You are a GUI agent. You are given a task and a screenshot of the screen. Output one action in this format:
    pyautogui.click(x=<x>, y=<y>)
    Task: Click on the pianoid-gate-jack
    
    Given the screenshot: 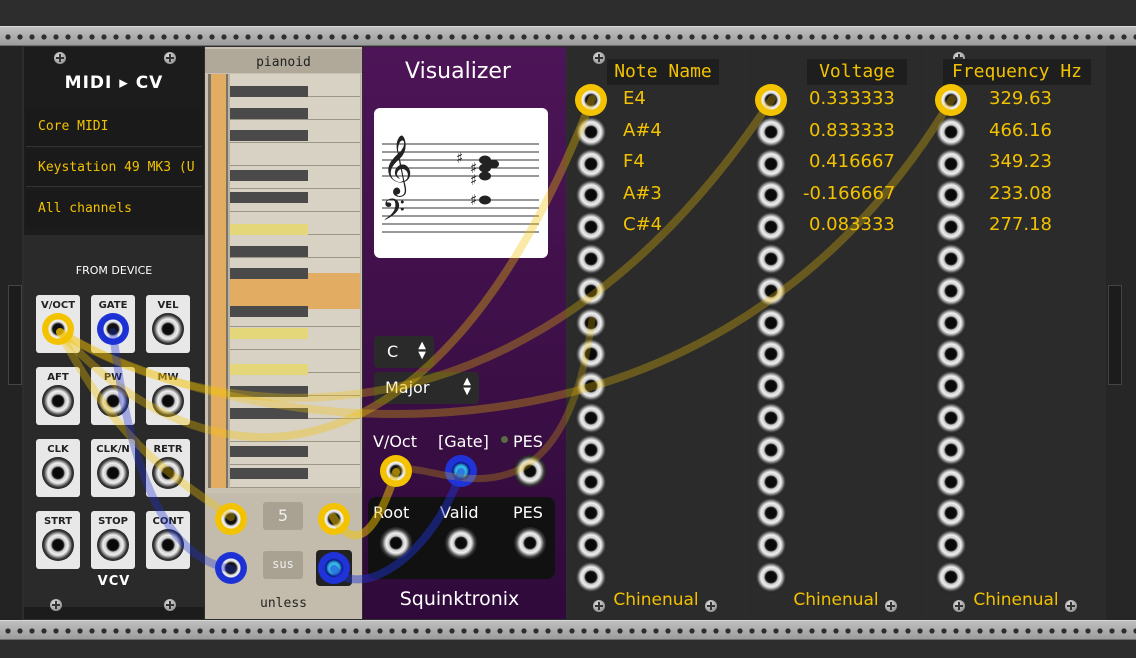 What is the action you would take?
    pyautogui.click(x=334, y=519)
    